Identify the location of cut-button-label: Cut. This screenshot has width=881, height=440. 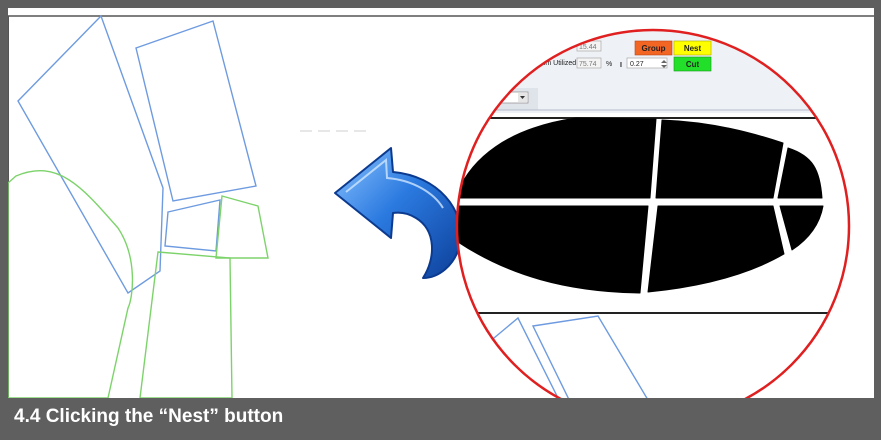
(693, 64).